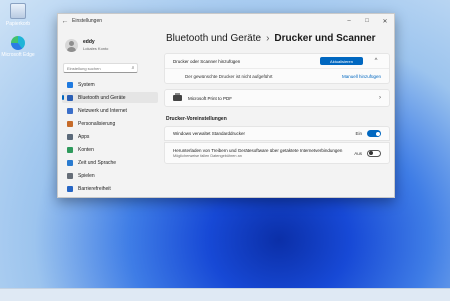 The height and width of the screenshot is (301, 450). What do you see at coordinates (277, 133) in the screenshot?
I see `setting-default-printer: Windows verwaltet Standarddrucker Ein` at bounding box center [277, 133].